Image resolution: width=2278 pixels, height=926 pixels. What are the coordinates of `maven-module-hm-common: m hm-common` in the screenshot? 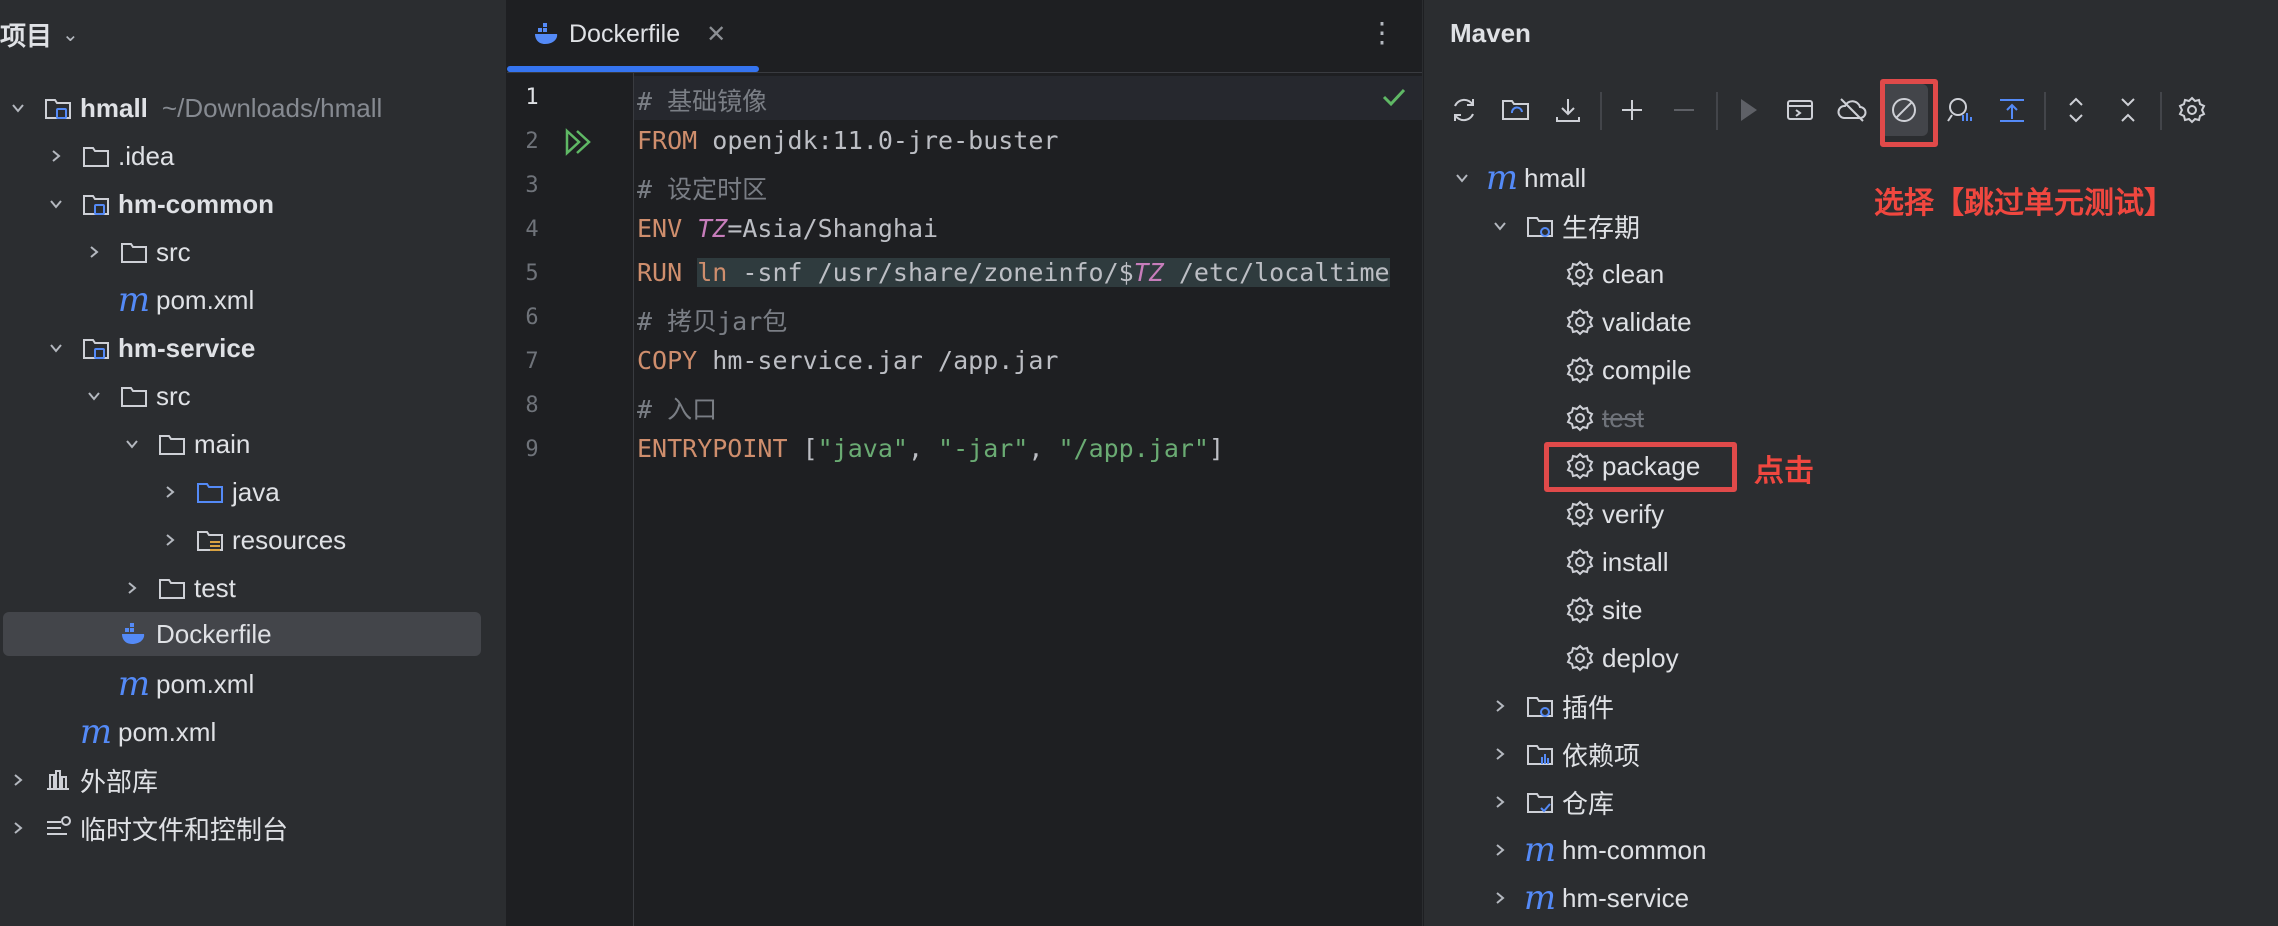 It's located at (1598, 850).